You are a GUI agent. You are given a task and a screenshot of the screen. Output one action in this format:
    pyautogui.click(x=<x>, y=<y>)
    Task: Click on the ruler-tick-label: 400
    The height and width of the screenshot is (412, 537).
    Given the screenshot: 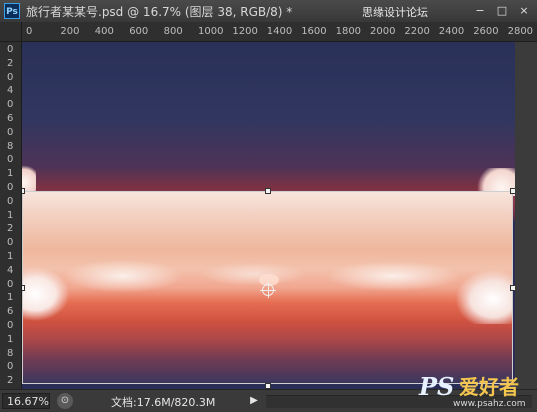 What is the action you would take?
    pyautogui.click(x=104, y=31)
    